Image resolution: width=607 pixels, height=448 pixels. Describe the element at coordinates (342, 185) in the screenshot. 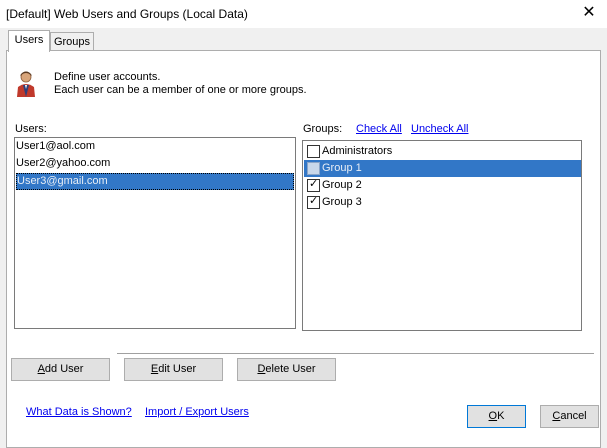

I see `group-label: Group 2` at that location.